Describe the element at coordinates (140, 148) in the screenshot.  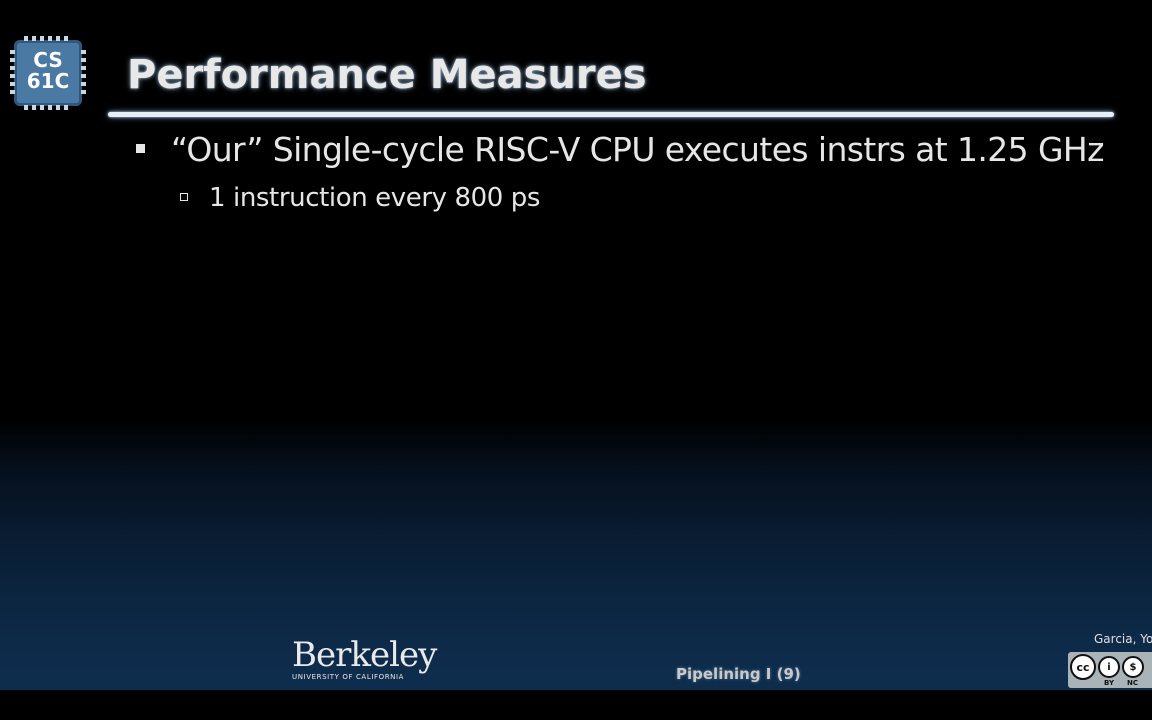
I see `square-bullet-icon` at that location.